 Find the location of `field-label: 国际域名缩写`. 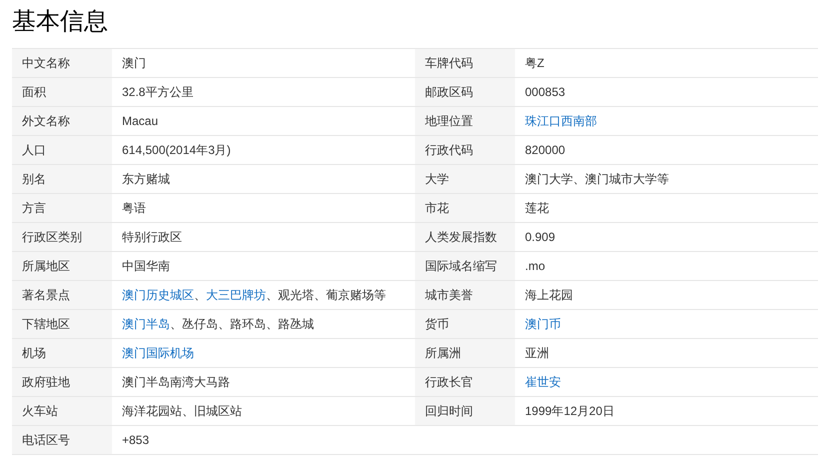

field-label: 国际域名缩写 is located at coordinates (465, 266).